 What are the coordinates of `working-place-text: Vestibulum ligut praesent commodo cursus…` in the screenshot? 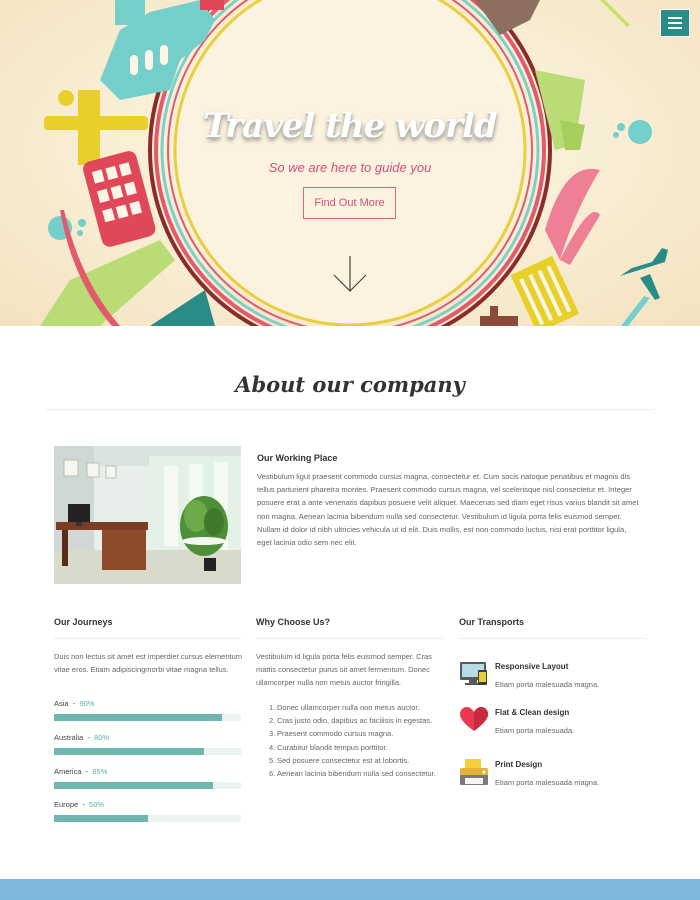 It's located at (448, 510).